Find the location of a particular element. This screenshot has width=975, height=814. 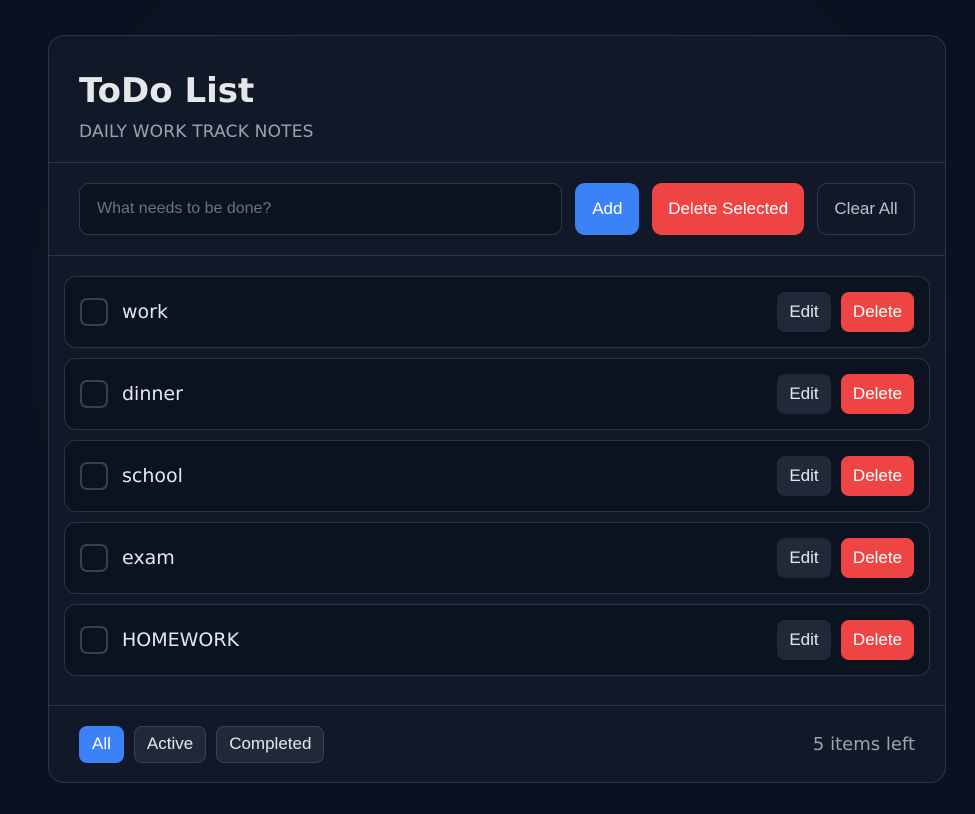

header: ToDo List DAILY WORK TRACK NOTES is located at coordinates (497, 99).